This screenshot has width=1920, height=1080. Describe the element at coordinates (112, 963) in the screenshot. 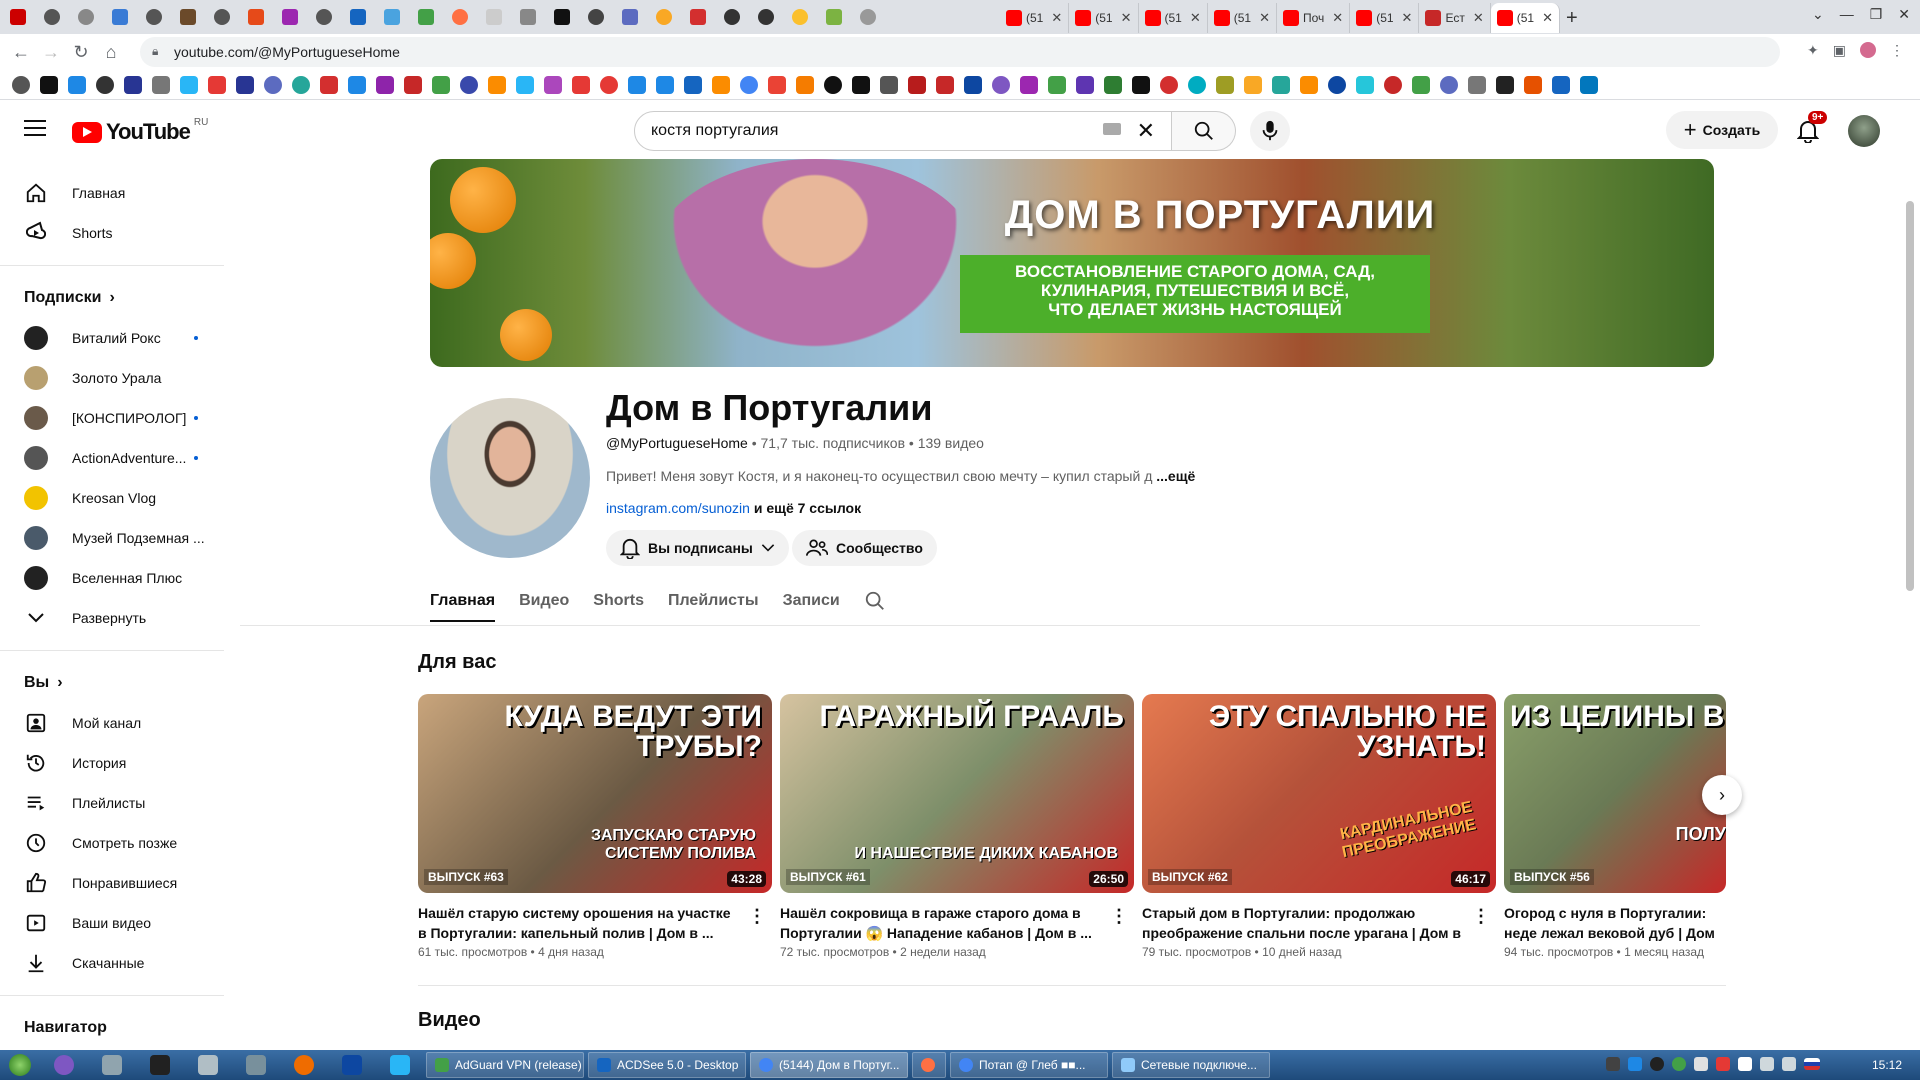

I see `sidebar-item-downloads: Скачанные` at that location.